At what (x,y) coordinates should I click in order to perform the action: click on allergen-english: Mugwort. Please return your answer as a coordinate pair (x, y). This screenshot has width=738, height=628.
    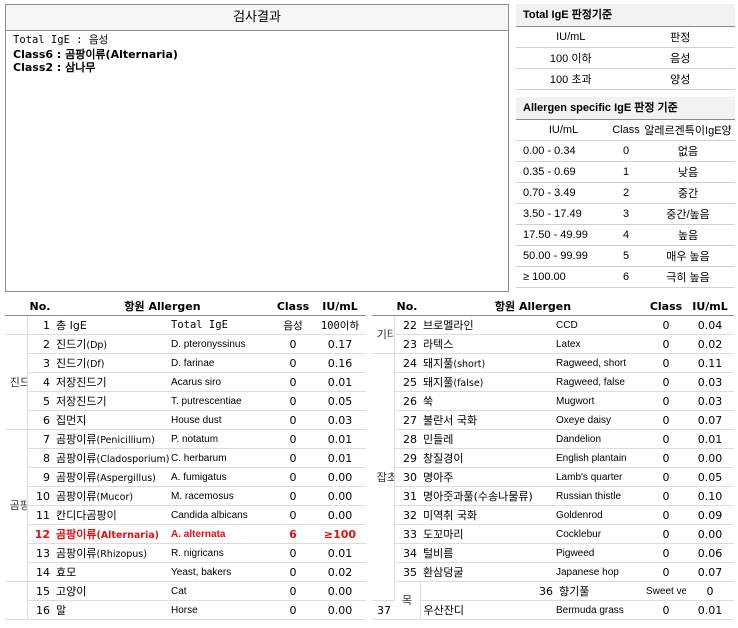
    Looking at the image, I should click on (601, 401).